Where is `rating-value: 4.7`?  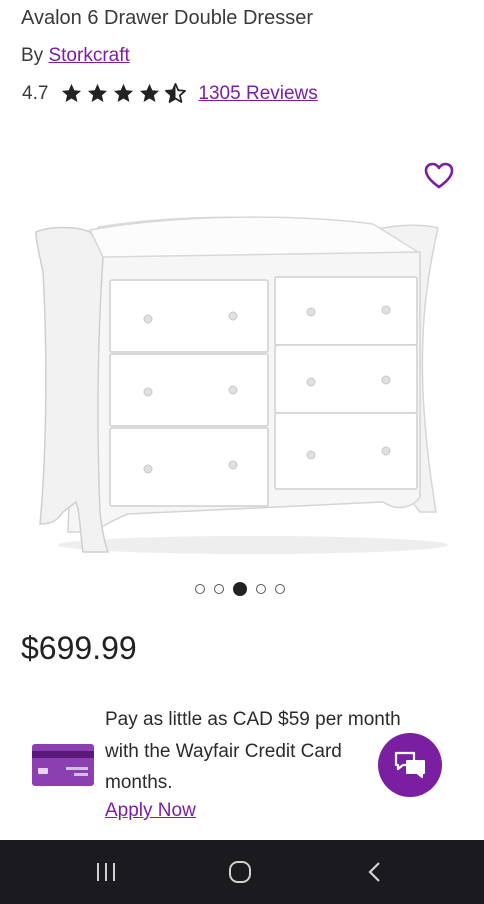
rating-value: 4.7 is located at coordinates (35, 93).